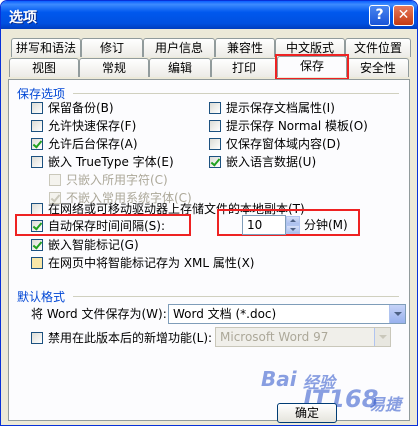  What do you see at coordinates (245, 47) in the screenshot?
I see `tab-compatibility: 兼容性` at bounding box center [245, 47].